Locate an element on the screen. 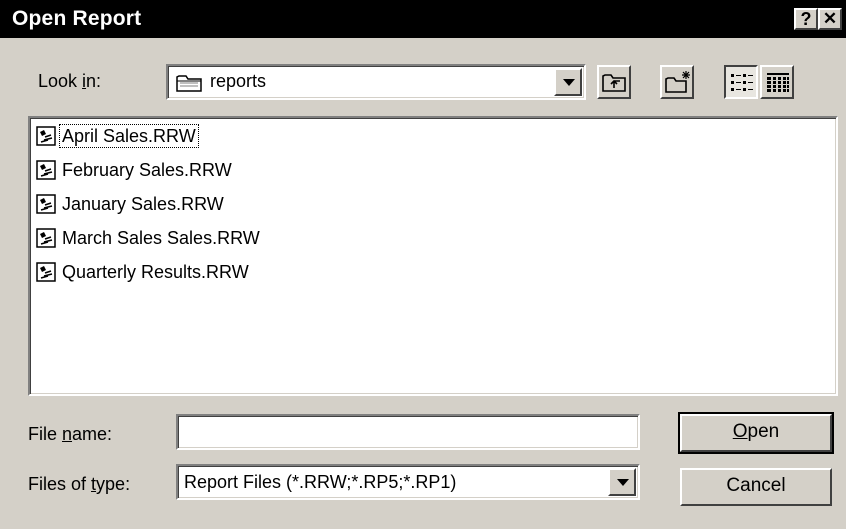 This screenshot has width=846, height=529. file-type-value: Report Files (*.RRW;*.RP5;*.RP1) is located at coordinates (320, 482).